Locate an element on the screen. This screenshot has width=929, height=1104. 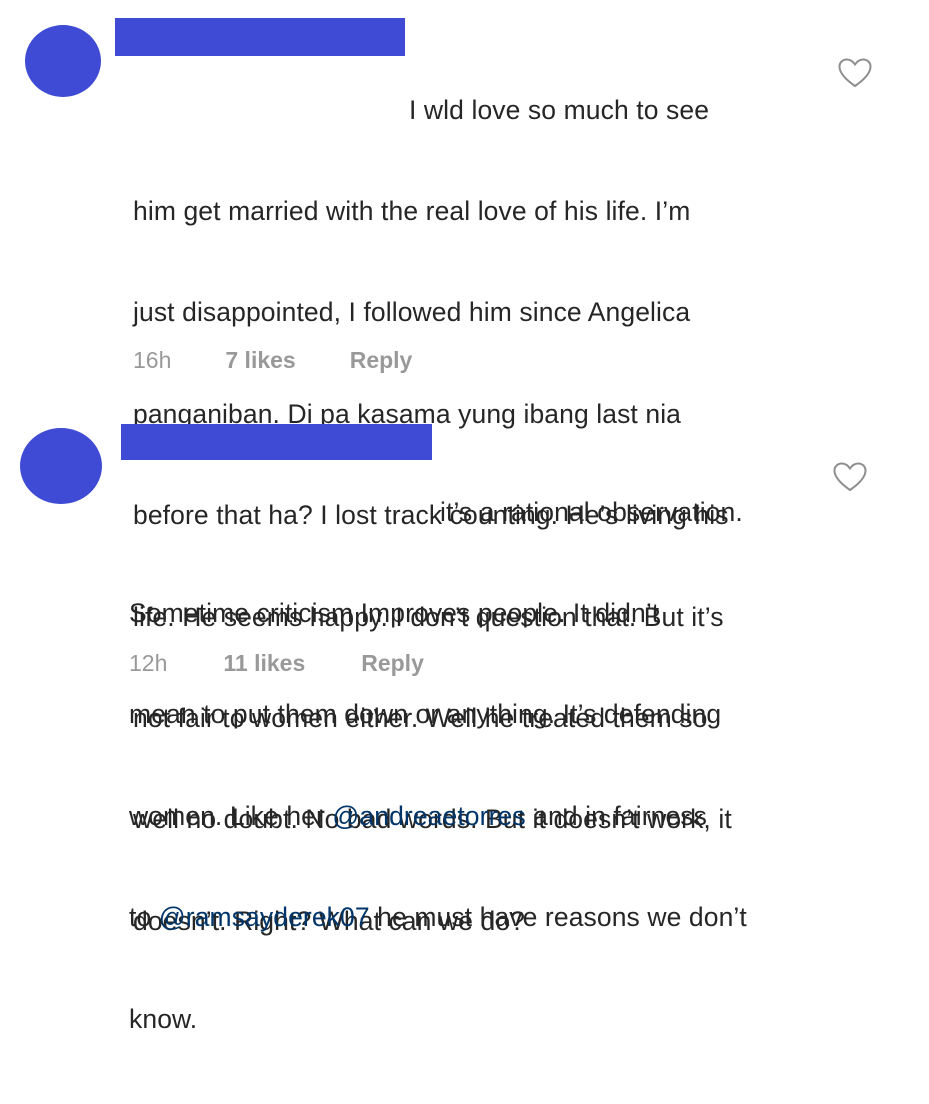
mention-link: @andreaetorres is located at coordinates (428, 816).